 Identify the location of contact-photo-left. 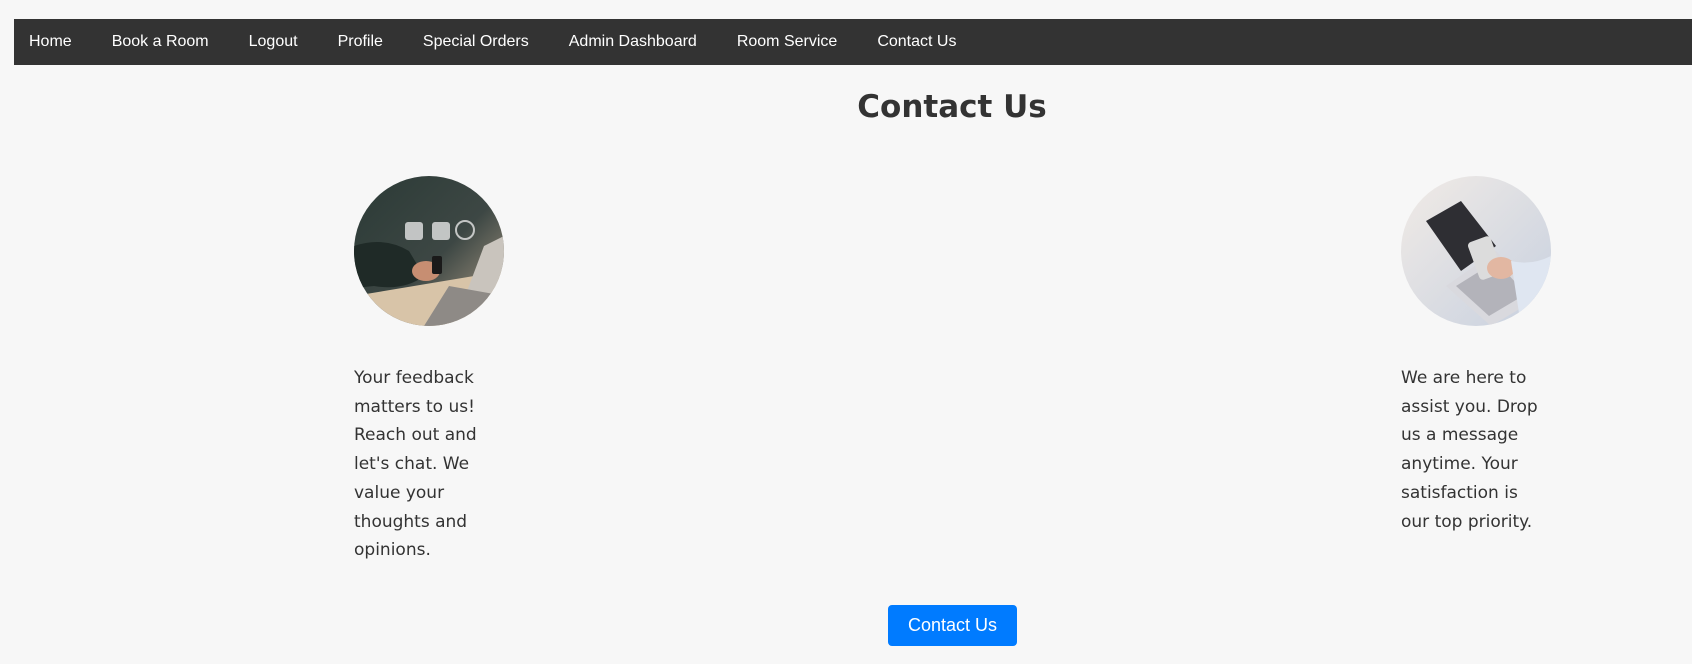
(429, 251).